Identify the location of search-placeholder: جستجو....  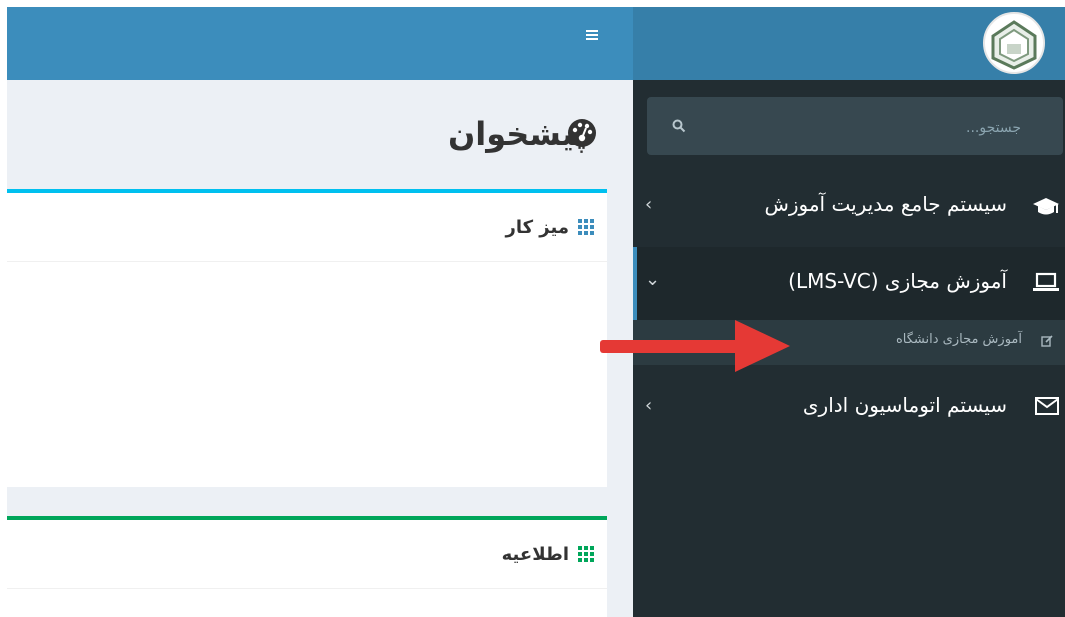
(993, 128).